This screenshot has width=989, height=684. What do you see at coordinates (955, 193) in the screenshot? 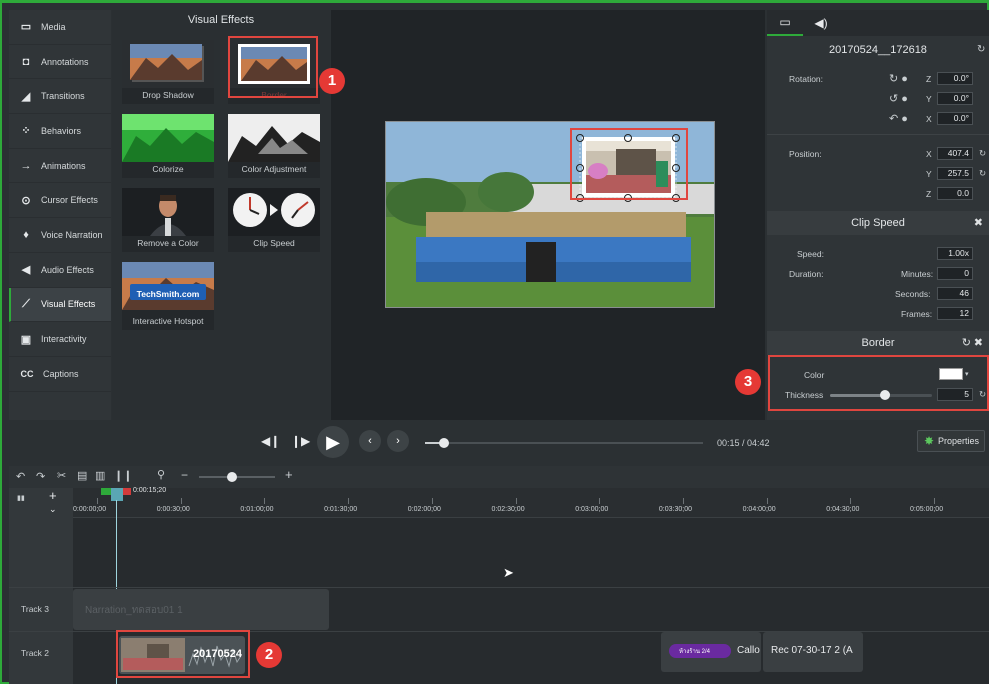
I see `position-z-input: 0.0` at bounding box center [955, 193].